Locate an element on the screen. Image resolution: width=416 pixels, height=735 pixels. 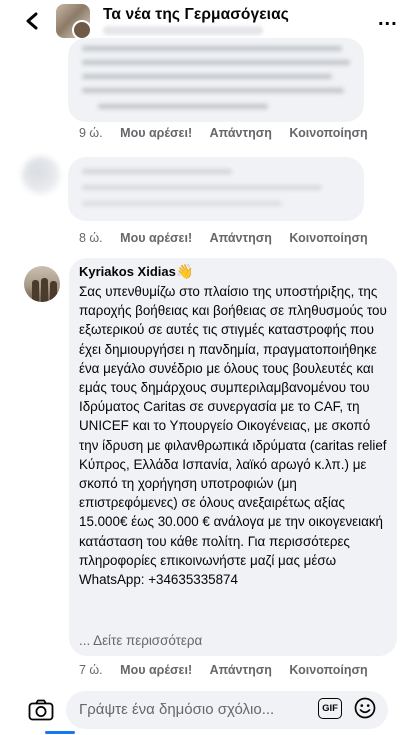
comment-author: Kyriakos Xidias is located at coordinates (127, 271).